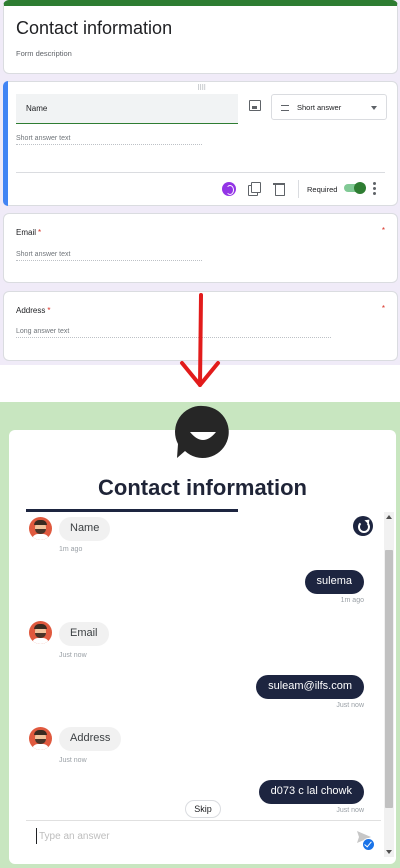 This screenshot has height=868, width=400. I want to click on caret-down-icon, so click(374, 108).